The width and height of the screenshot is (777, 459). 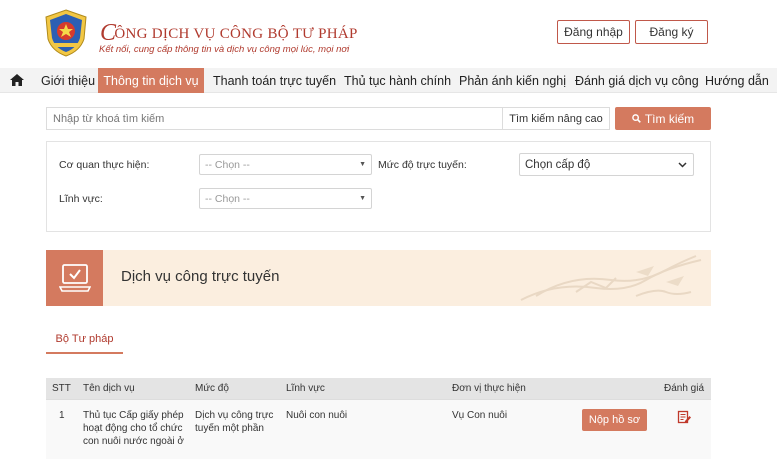 What do you see at coordinates (104, 165) in the screenshot?
I see `agency-label: Cơ quan thực hiện:` at bounding box center [104, 165].